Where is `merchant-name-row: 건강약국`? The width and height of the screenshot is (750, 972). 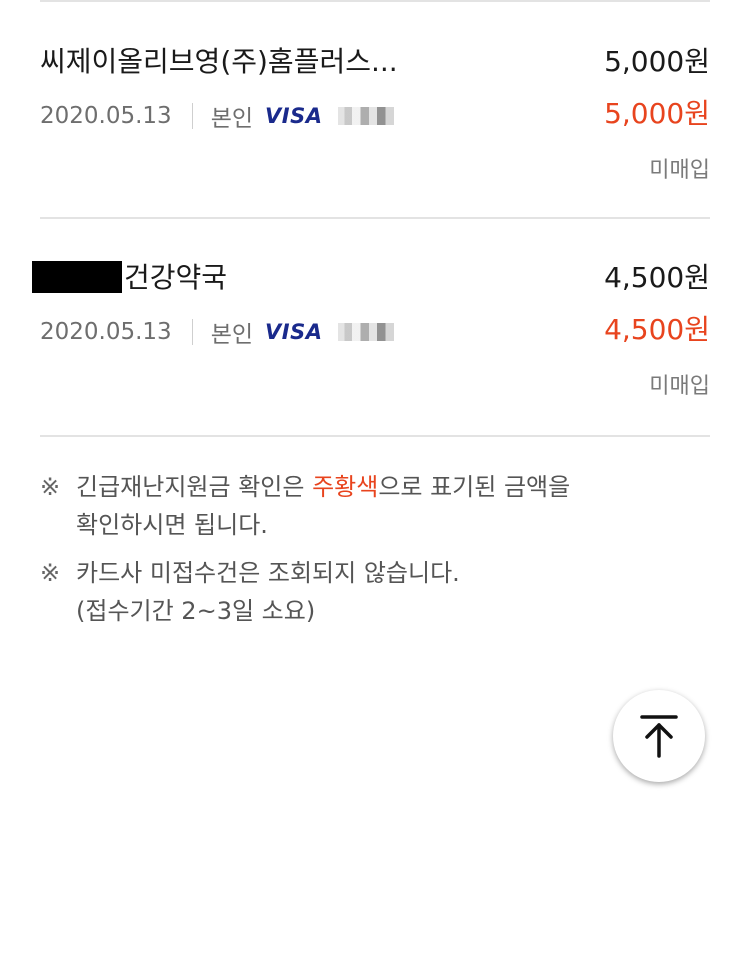
merchant-name-row: 건강약국 is located at coordinates (130, 278).